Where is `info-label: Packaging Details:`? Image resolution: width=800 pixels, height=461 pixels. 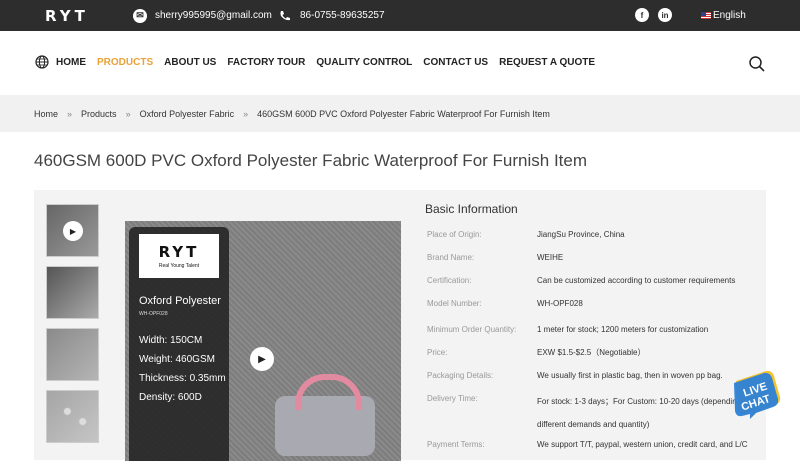 info-label: Packaging Details: is located at coordinates (460, 375).